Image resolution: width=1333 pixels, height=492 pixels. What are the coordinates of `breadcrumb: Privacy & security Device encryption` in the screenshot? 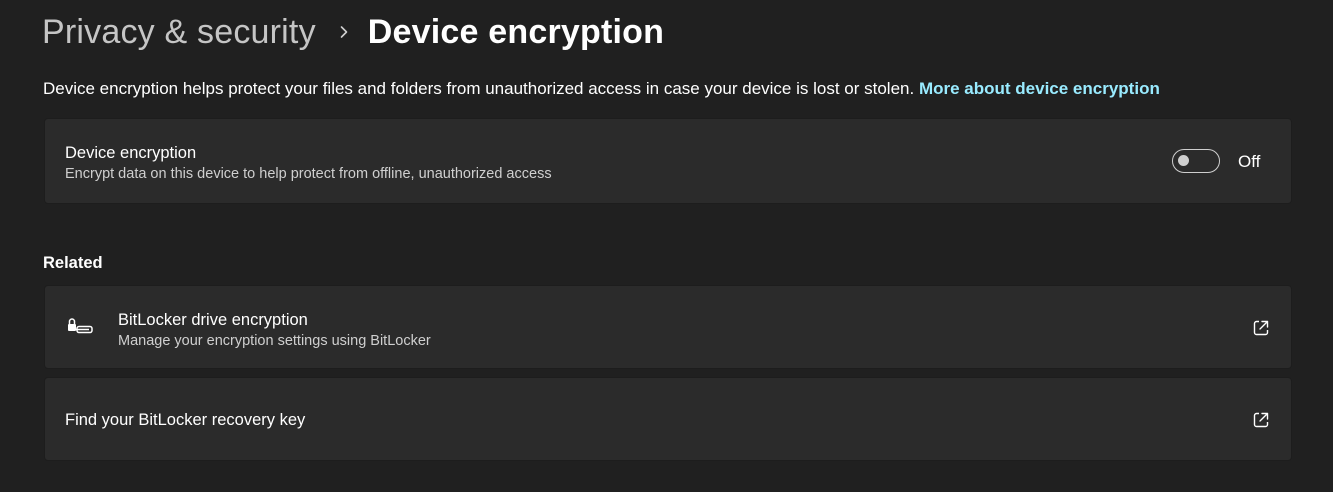 It's located at (353, 32).